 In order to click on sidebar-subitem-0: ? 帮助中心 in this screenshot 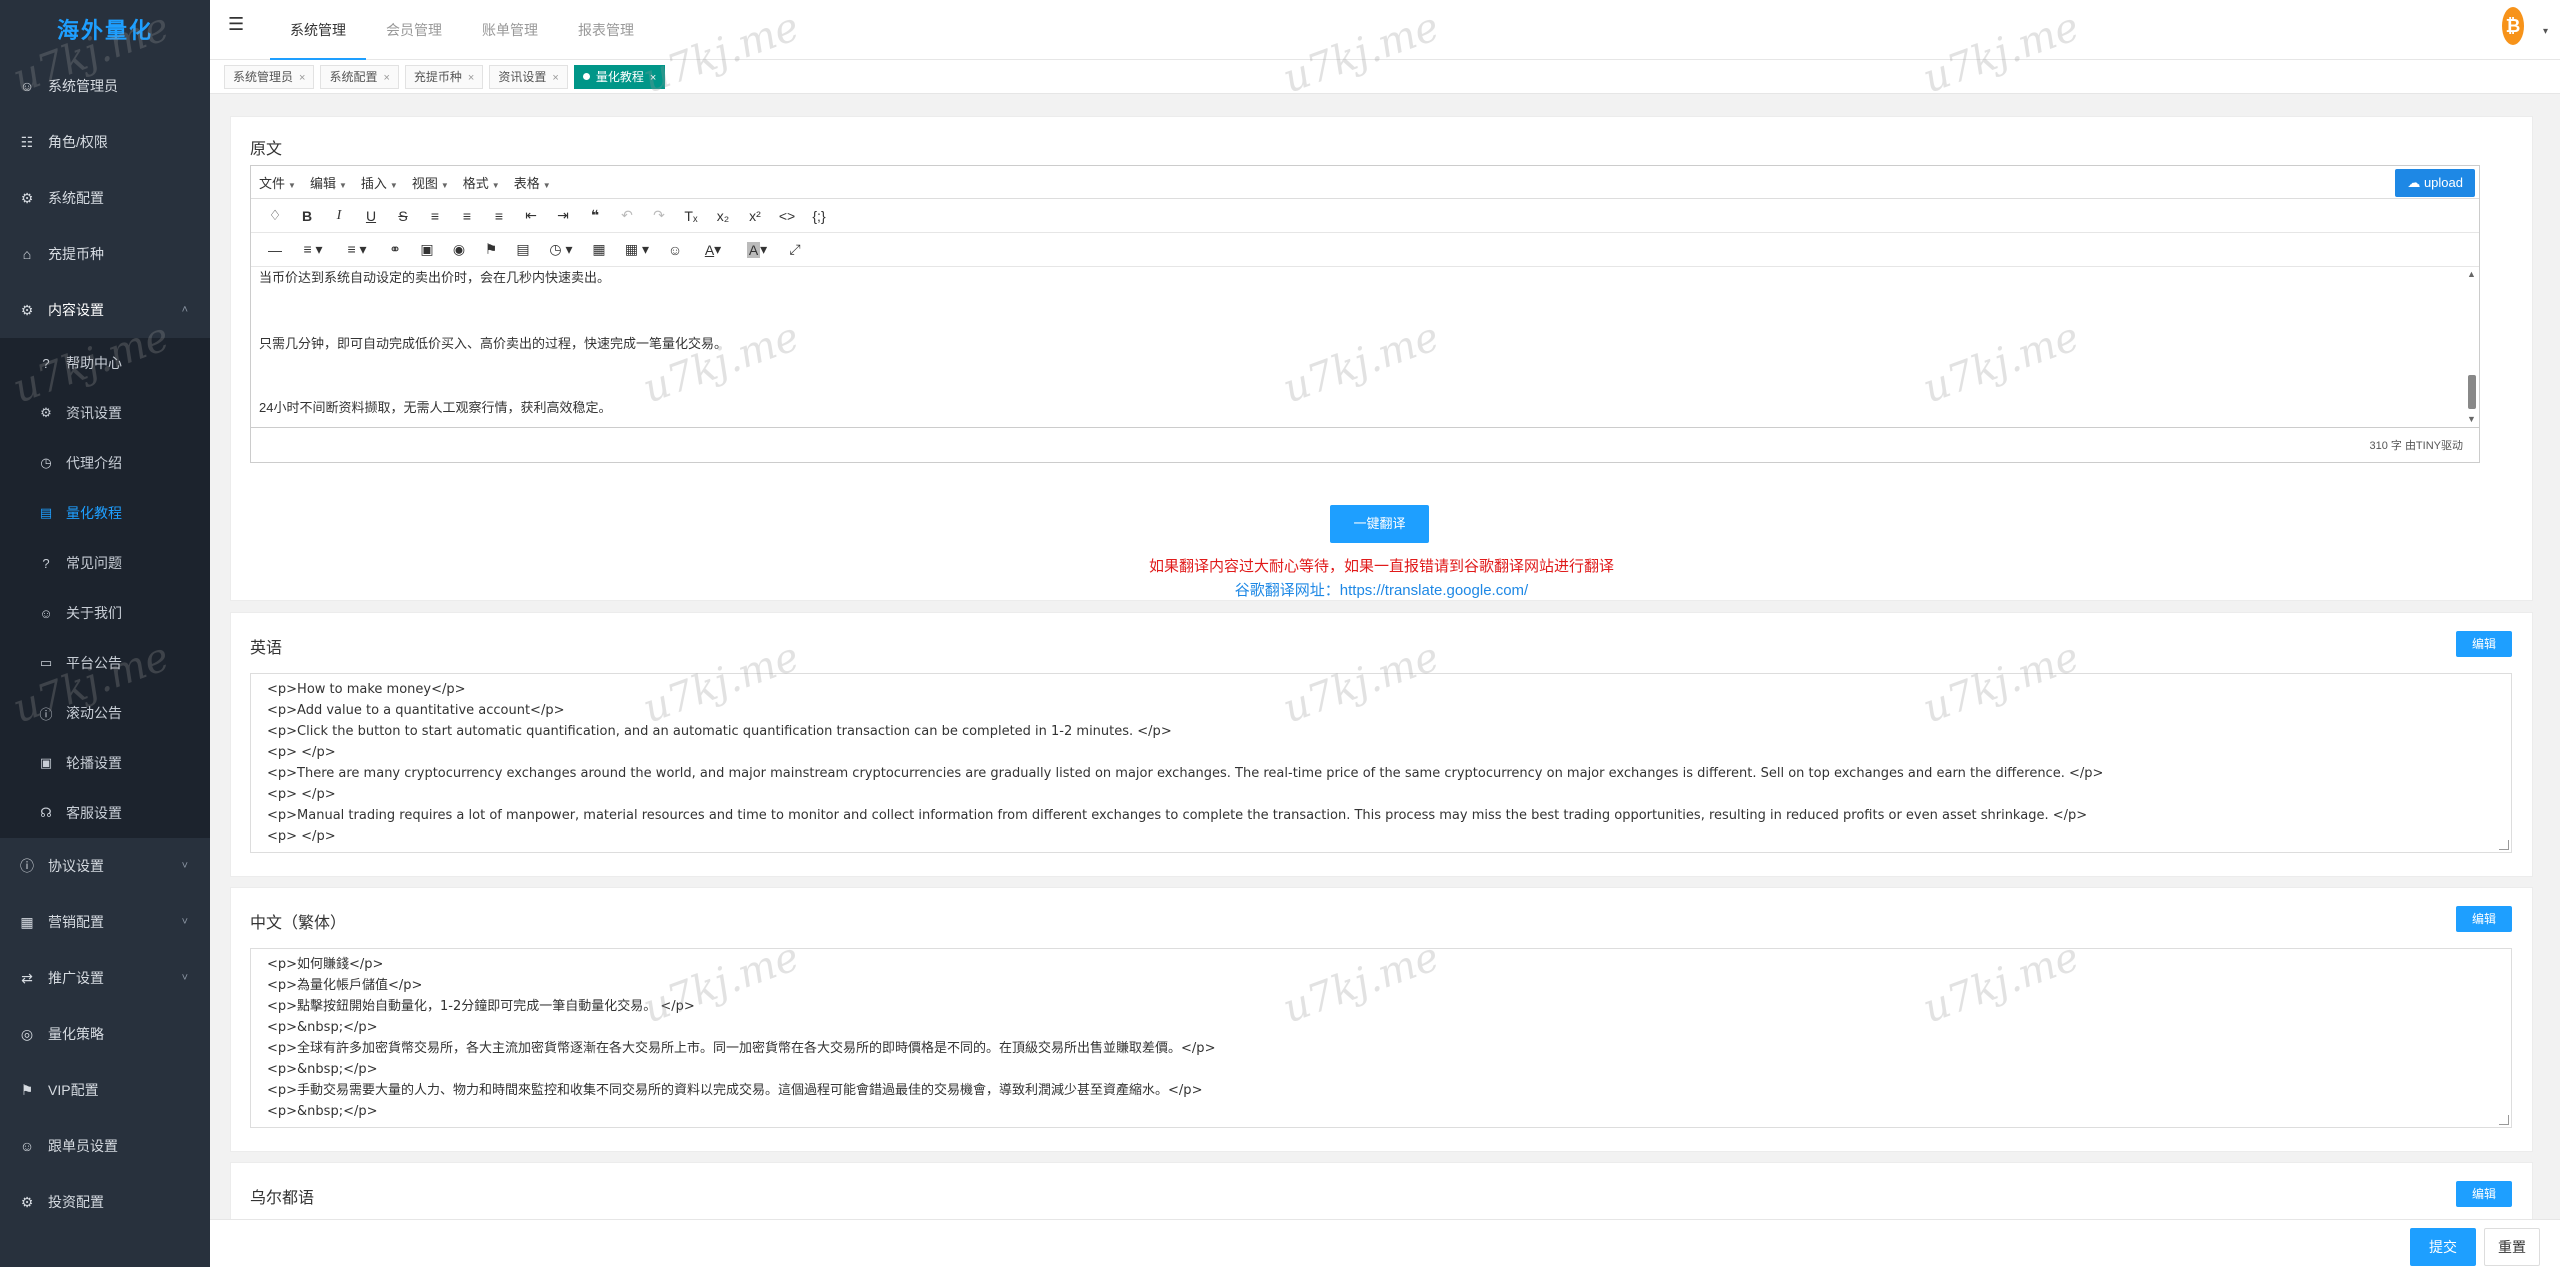, I will do `click(105, 363)`.